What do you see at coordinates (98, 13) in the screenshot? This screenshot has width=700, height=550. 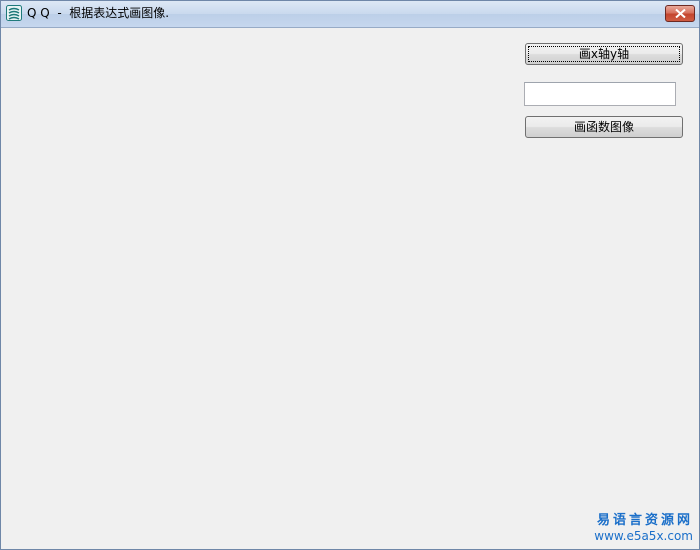 I see `window-title: Q Q - 根据表达式画图像.` at bounding box center [98, 13].